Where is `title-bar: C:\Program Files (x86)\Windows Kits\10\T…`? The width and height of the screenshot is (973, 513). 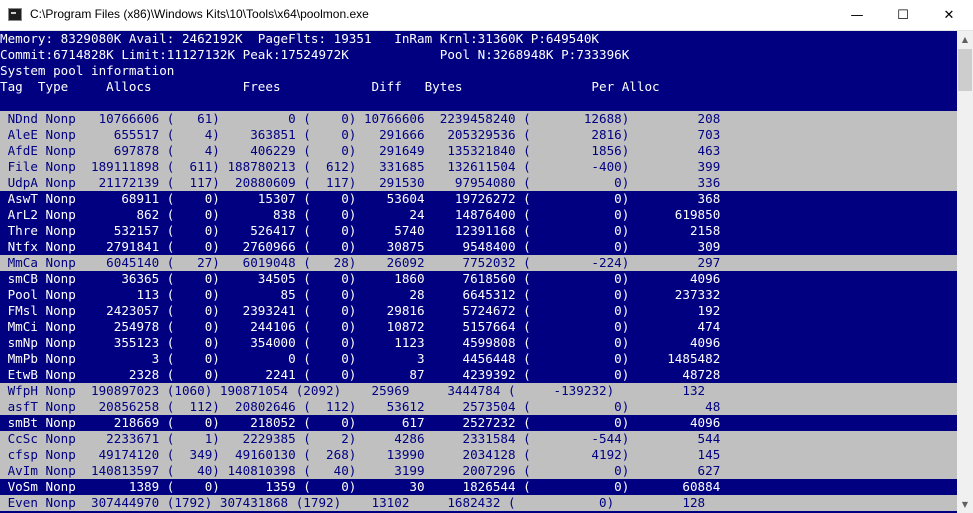 title-bar: C:\Program Files (x86)\Windows Kits\10\T… is located at coordinates (486, 15).